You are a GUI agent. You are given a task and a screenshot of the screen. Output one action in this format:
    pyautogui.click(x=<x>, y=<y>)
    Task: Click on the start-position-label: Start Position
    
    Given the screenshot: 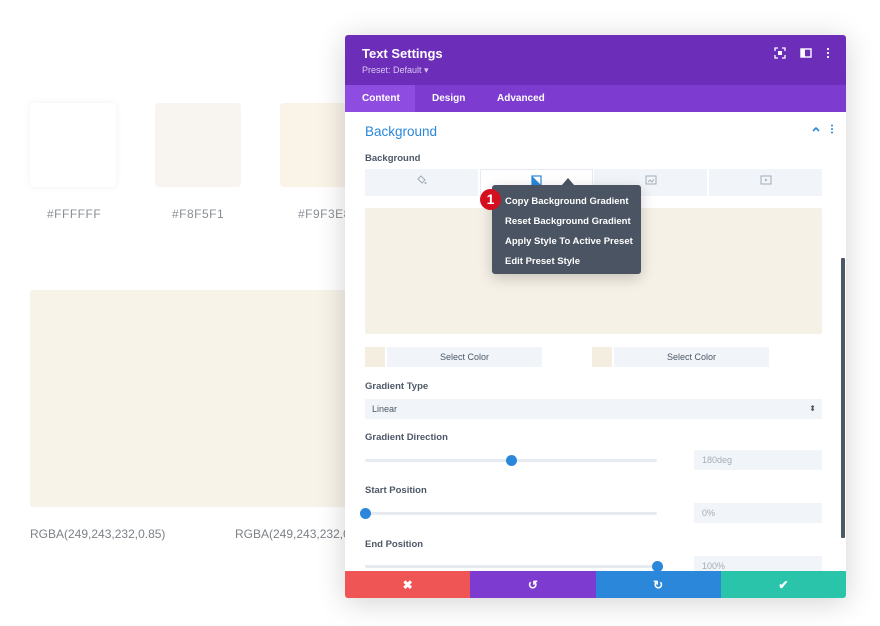 What is the action you would take?
    pyautogui.click(x=396, y=490)
    